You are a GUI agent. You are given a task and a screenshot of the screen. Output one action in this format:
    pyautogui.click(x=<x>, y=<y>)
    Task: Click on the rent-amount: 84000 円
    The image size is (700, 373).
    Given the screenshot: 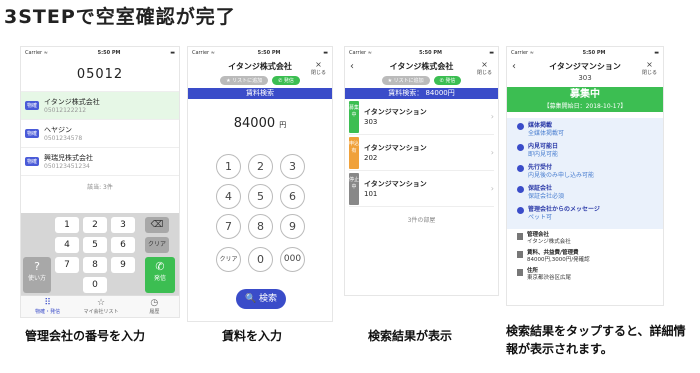 What is the action you would take?
    pyautogui.click(x=260, y=123)
    